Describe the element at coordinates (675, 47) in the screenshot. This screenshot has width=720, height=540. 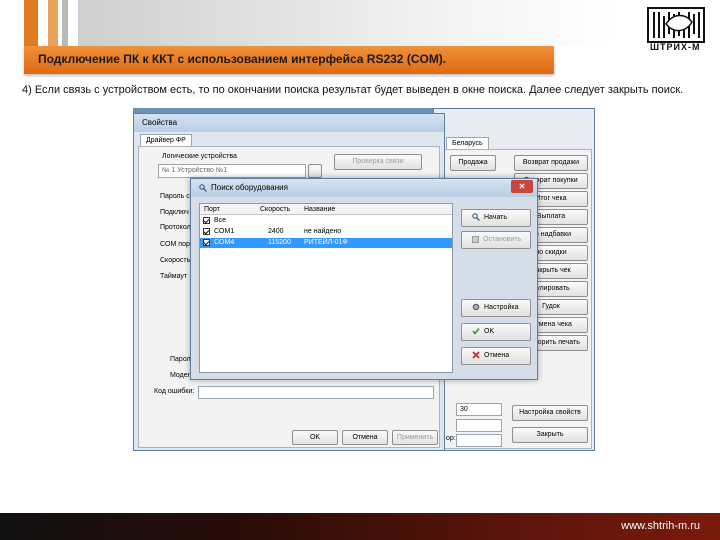
I see `logo-text: ШТРИХ-М` at that location.